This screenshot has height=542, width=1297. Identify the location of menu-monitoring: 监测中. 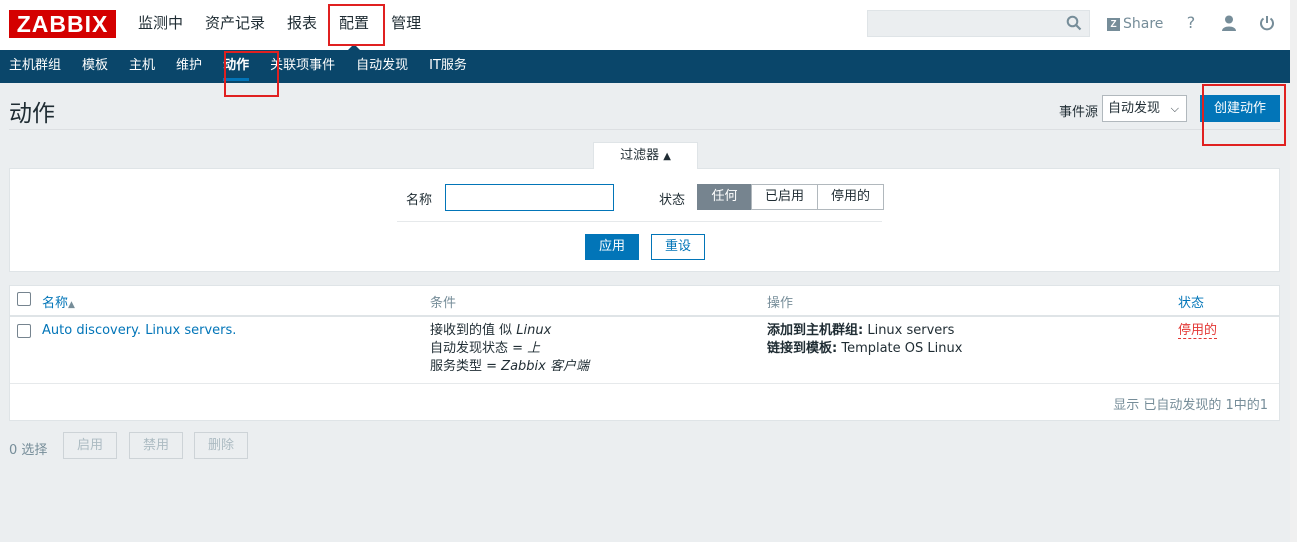
(160, 25).